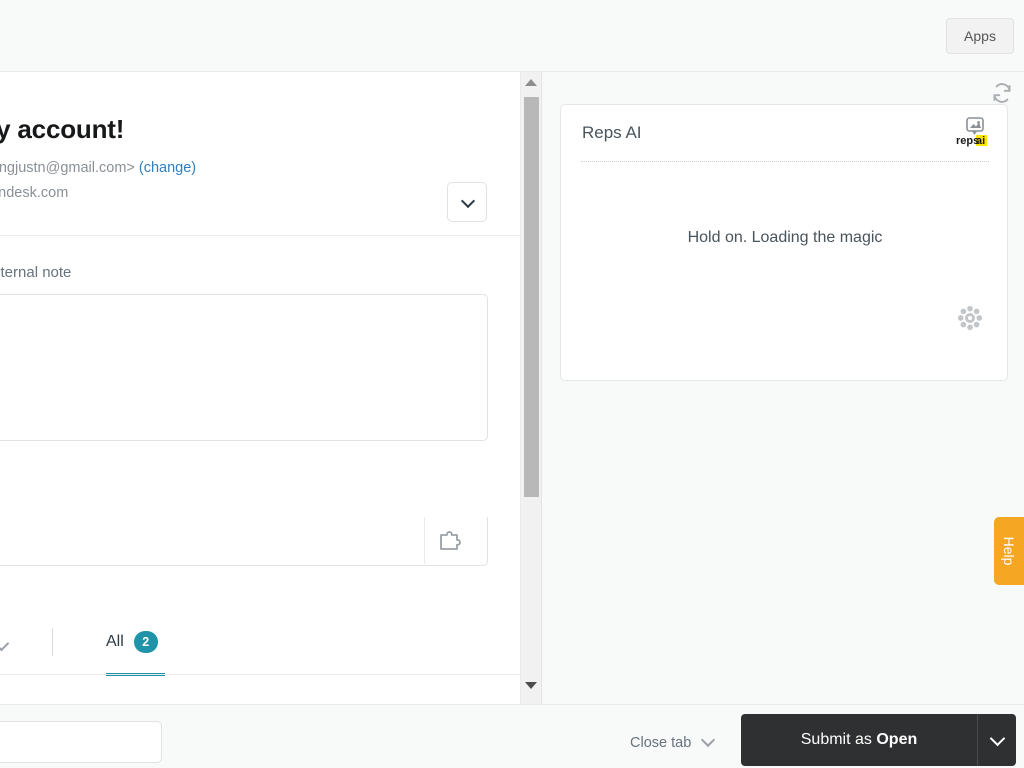  What do you see at coordinates (145, 642) in the screenshot?
I see `tab-all-badge: 2` at bounding box center [145, 642].